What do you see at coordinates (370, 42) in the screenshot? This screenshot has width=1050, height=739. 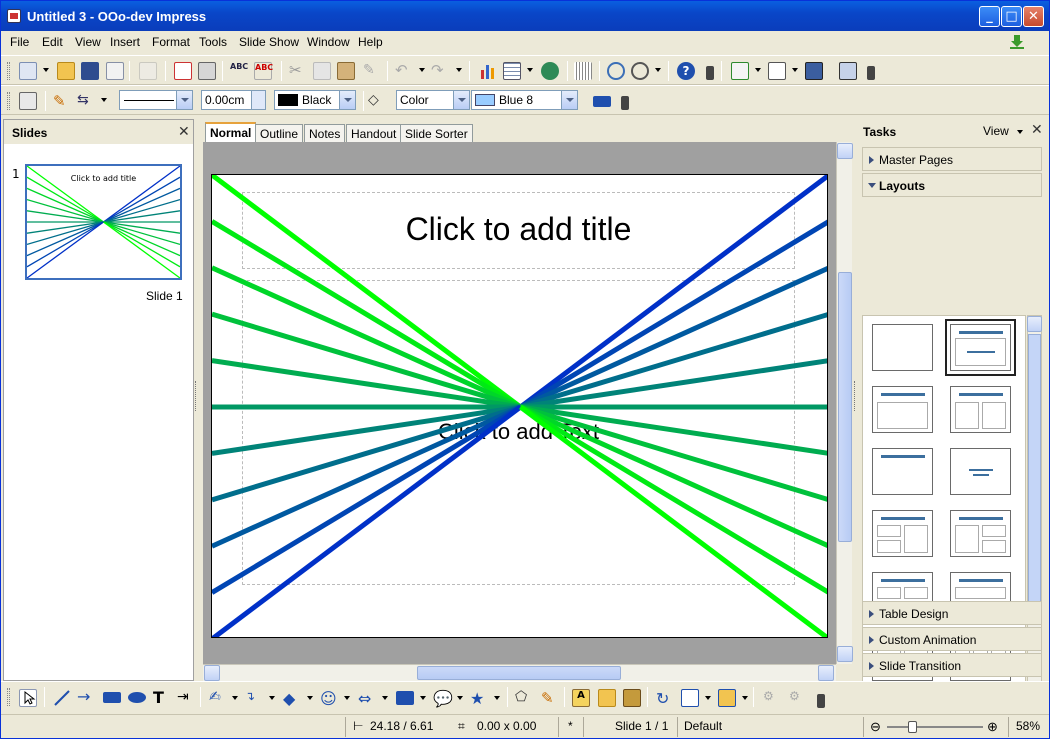 I see `menu-help: Help` at bounding box center [370, 42].